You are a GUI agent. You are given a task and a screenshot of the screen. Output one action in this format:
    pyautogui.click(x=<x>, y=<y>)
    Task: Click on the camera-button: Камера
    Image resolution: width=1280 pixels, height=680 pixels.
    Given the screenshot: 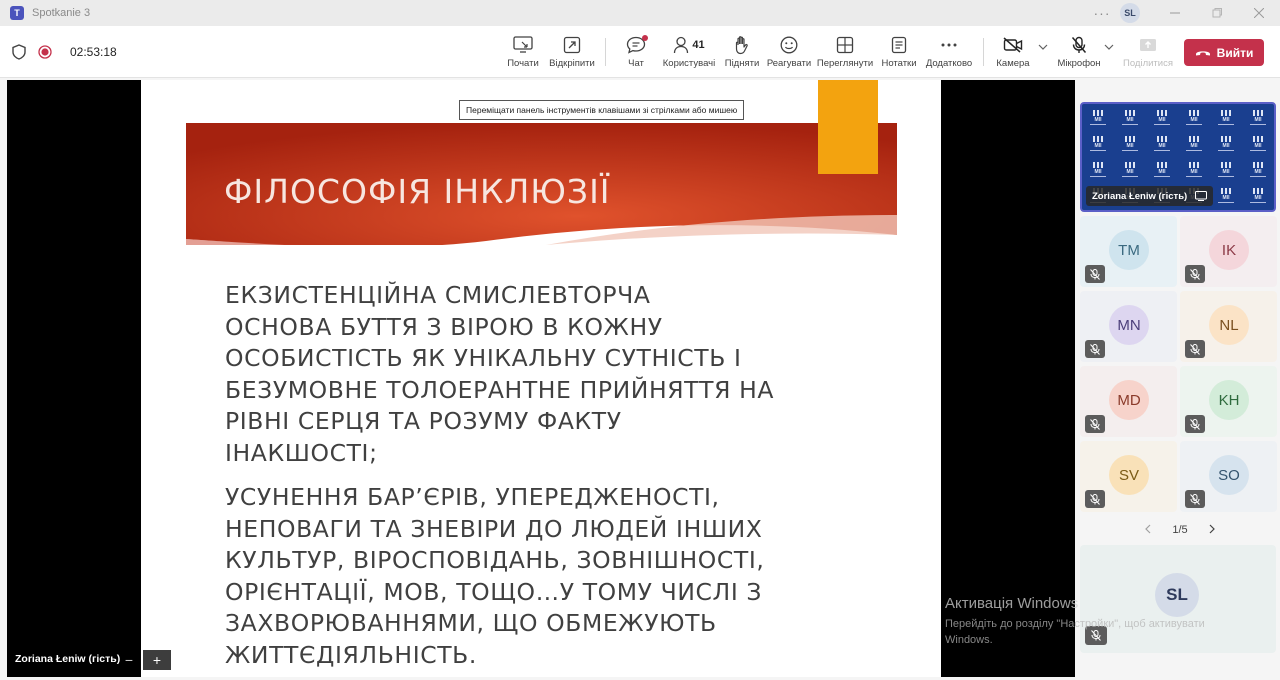 What is the action you would take?
    pyautogui.click(x=1013, y=54)
    